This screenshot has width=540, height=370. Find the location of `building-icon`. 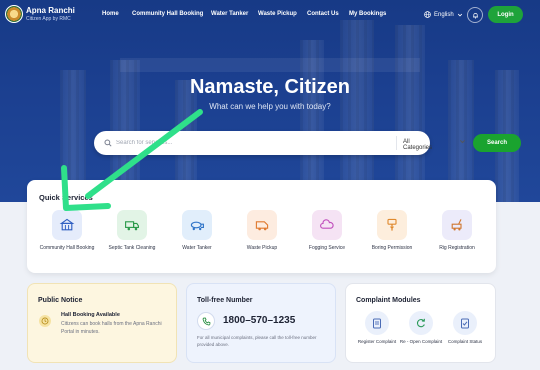

building-icon is located at coordinates (67, 225).